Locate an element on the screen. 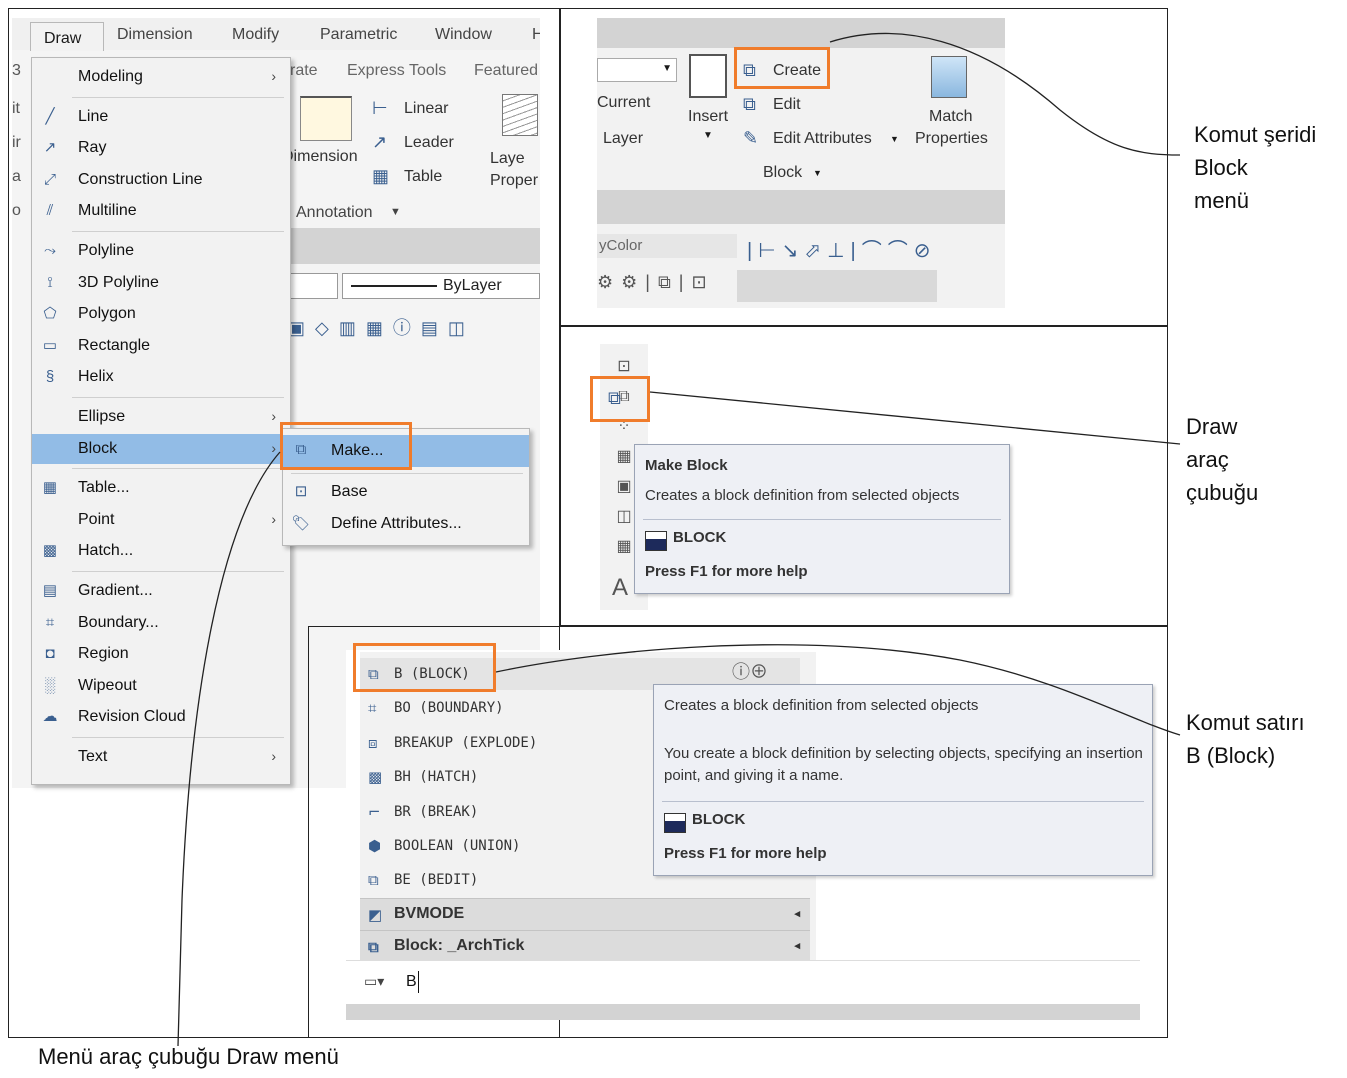 The image size is (1347, 1078). ribbon-connector is located at coordinates (1005, 94).